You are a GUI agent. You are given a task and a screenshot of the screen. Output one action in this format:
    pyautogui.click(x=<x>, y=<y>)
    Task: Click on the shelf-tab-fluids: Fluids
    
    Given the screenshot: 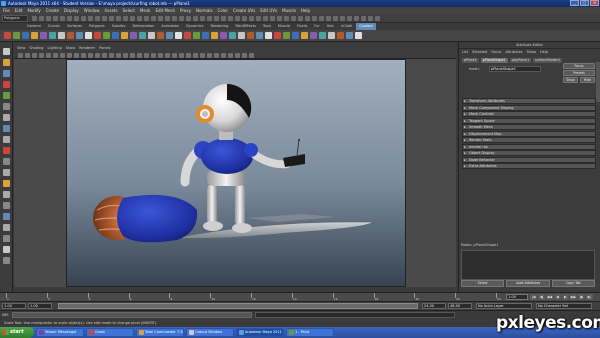 What is the action you would take?
    pyautogui.click(x=302, y=26)
    